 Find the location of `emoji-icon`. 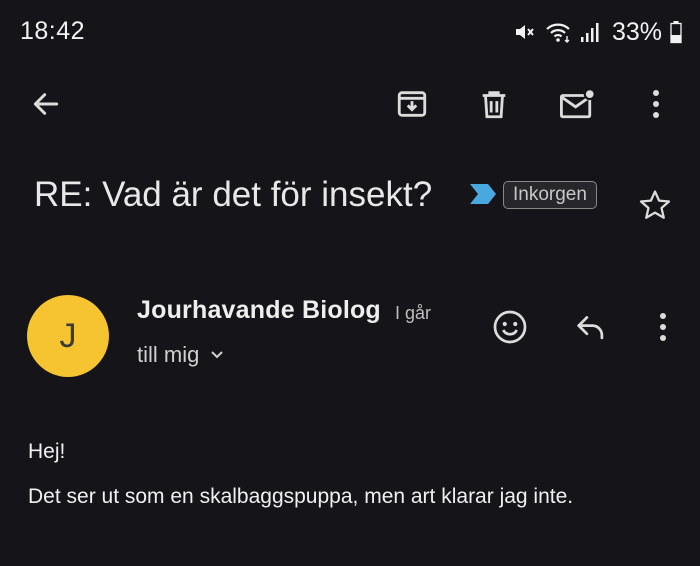

emoji-icon is located at coordinates (510, 327).